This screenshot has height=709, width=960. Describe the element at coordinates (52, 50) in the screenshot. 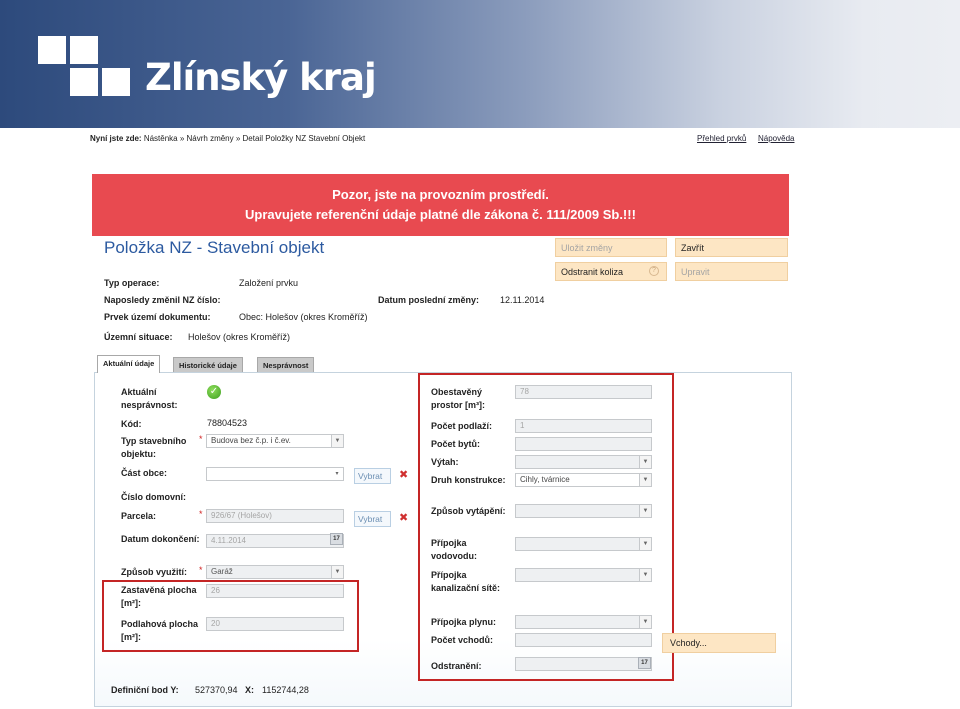

I see `logo-square-tl` at that location.